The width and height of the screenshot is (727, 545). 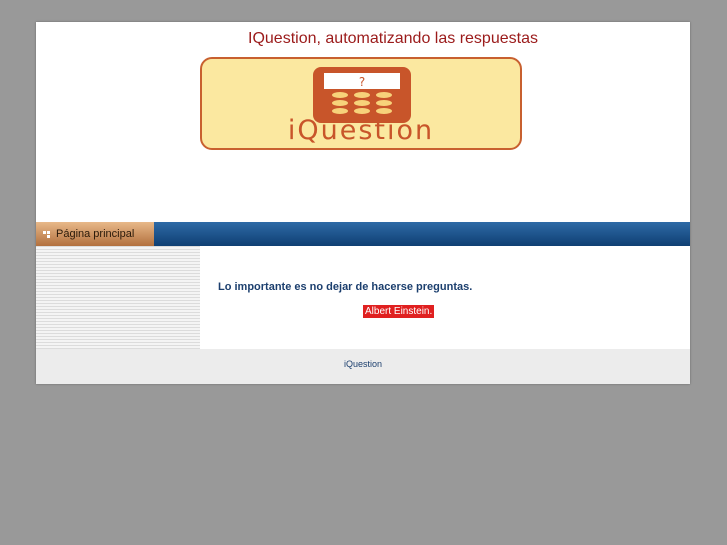 I want to click on nav-bar: Página principal, so click(x=363, y=234).